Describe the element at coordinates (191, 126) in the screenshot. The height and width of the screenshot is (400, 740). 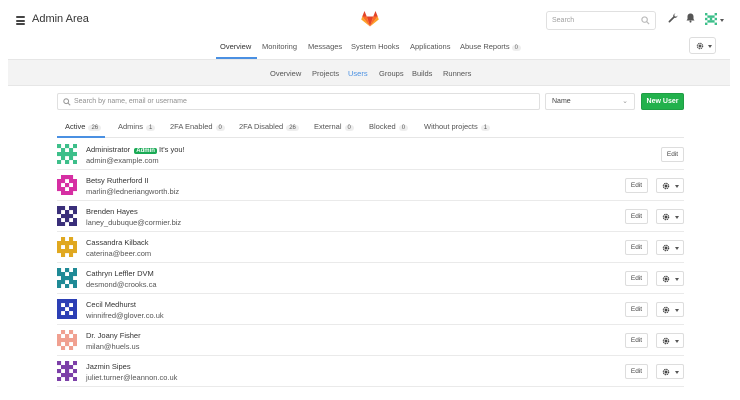
I see `filter-tab-label: 2FA Enabled` at that location.